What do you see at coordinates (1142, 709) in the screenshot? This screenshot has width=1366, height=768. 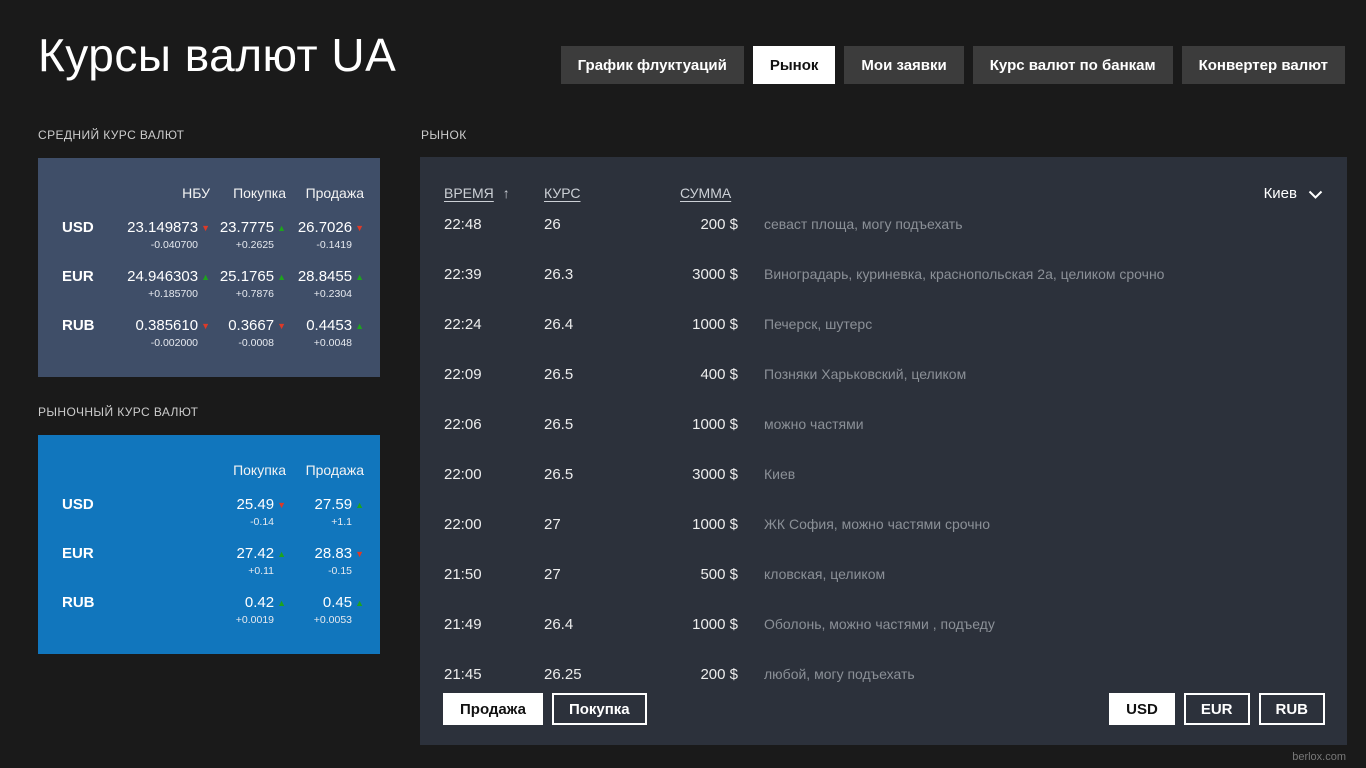 I see `currency-filter-0: USD` at bounding box center [1142, 709].